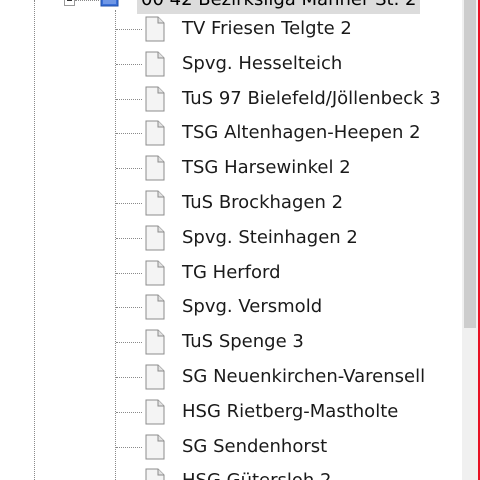  I want to click on tree-item: TuS 97 Bielefeld/Jöllenbeck 3, so click(231, 99).